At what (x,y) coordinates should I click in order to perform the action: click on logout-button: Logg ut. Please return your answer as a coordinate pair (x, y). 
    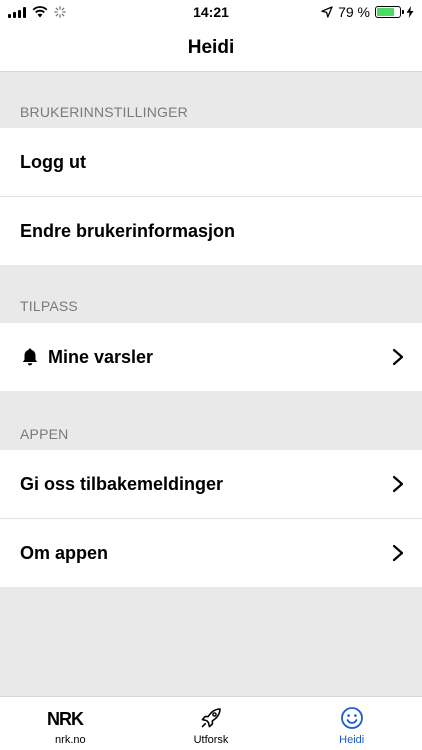
    Looking at the image, I should click on (211, 162).